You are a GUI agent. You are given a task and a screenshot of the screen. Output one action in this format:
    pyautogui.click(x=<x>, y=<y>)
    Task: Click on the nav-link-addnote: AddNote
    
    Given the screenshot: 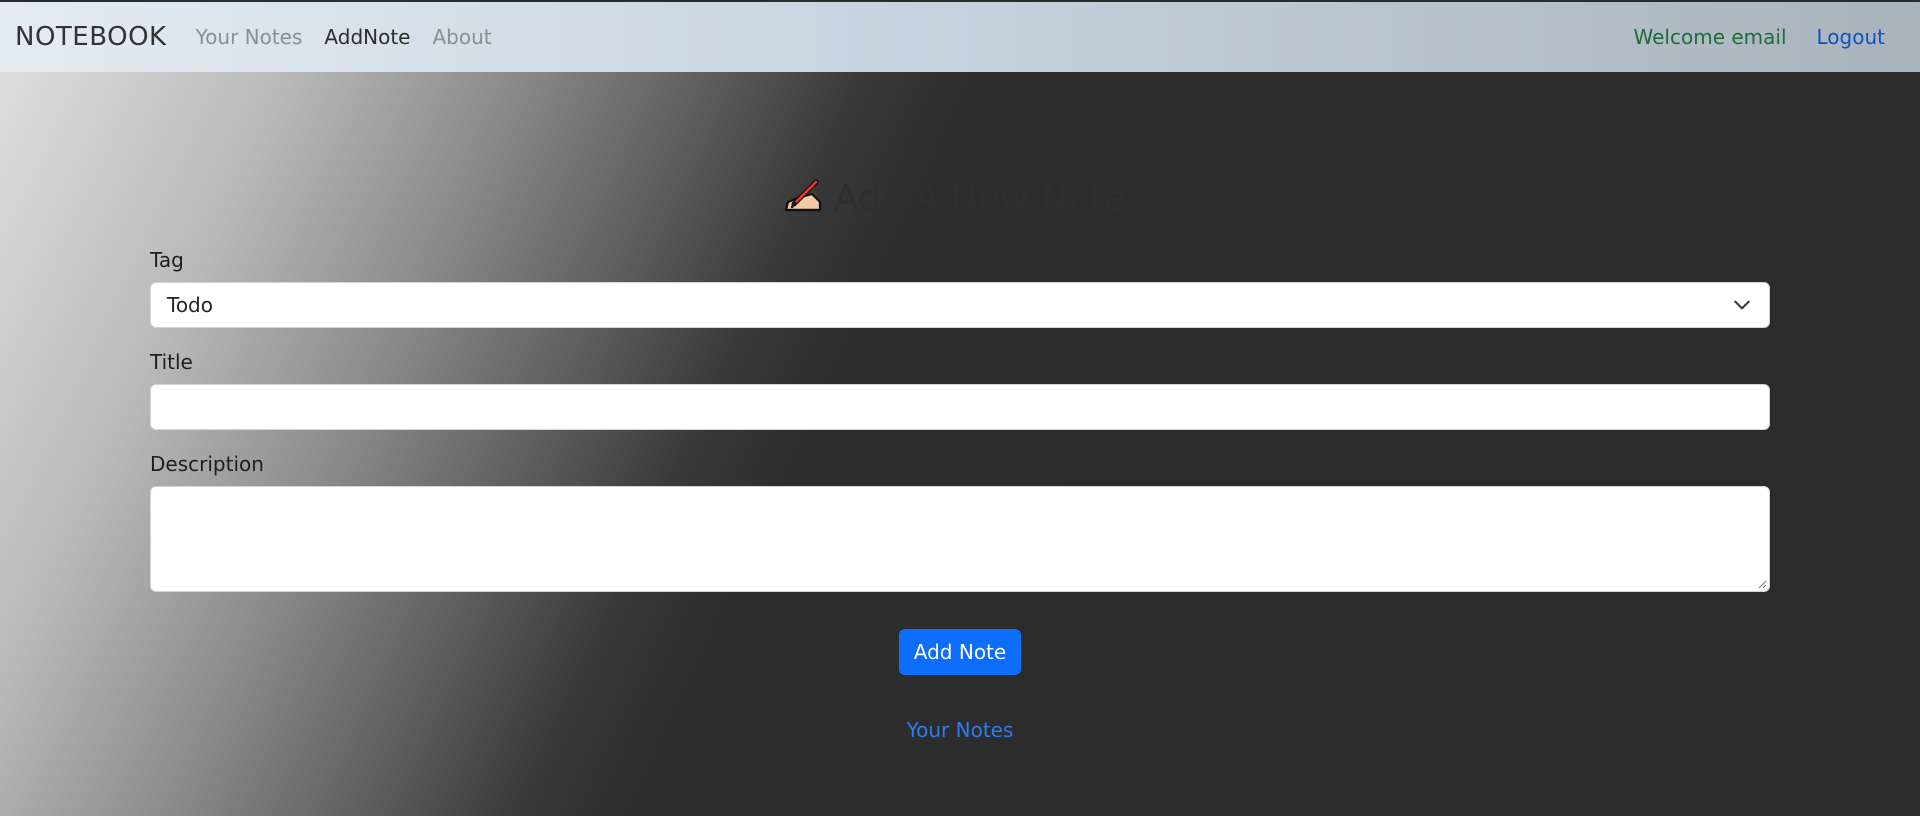 What is the action you would take?
    pyautogui.click(x=367, y=37)
    